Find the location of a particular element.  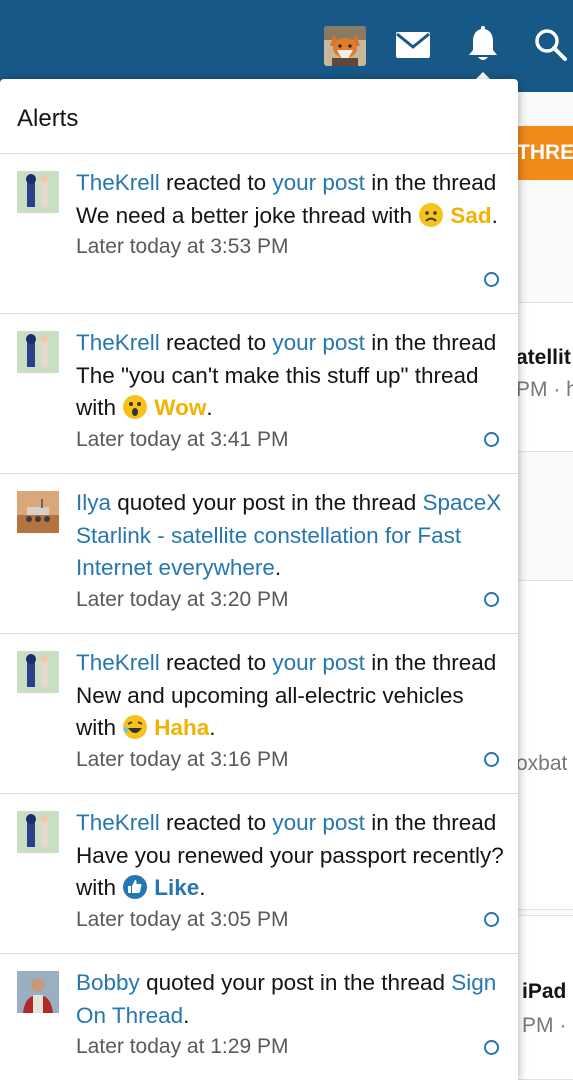

person-photo-avatar is located at coordinates (38, 992).